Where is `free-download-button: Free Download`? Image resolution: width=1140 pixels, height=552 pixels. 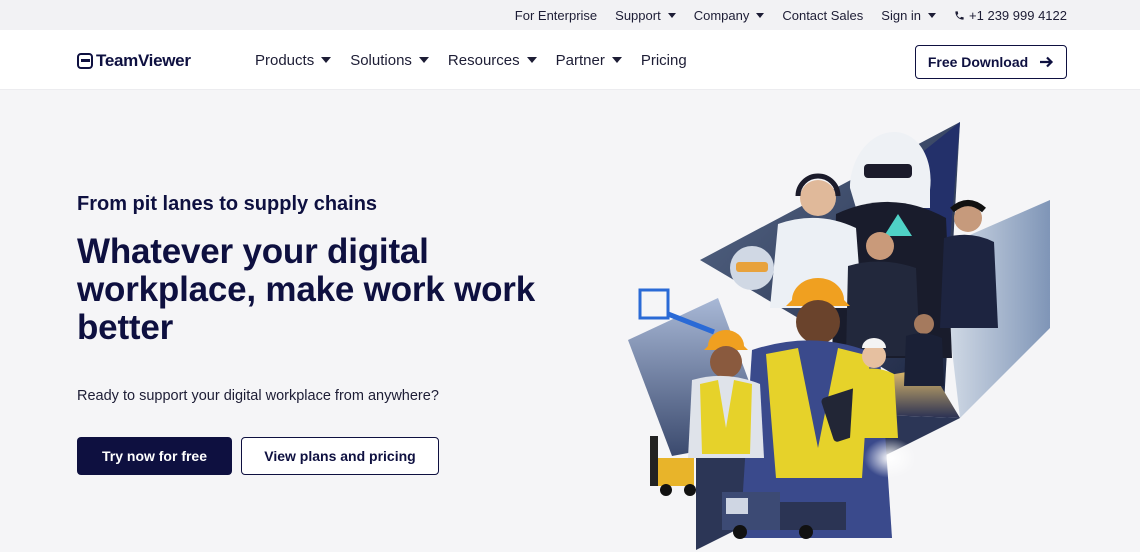
free-download-button: Free Download is located at coordinates (991, 62).